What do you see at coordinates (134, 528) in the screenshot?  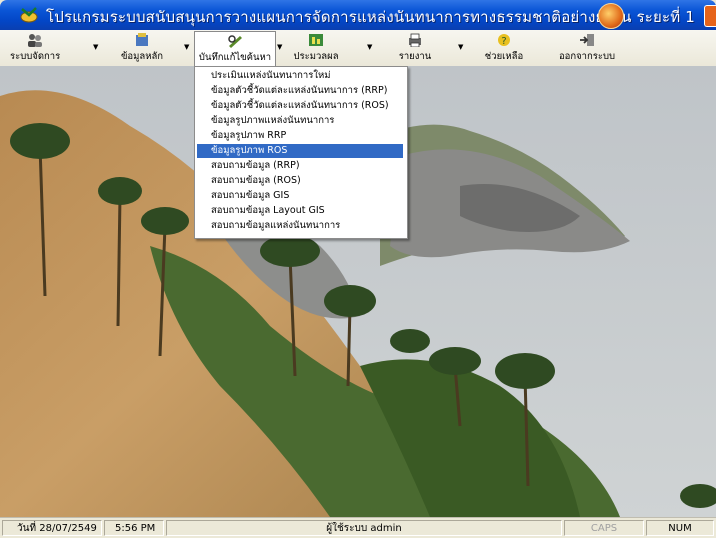 I see `status-time: 5:56 PM` at bounding box center [134, 528].